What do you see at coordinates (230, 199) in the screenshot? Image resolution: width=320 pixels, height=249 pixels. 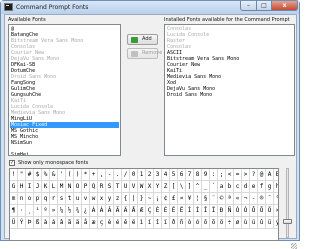 I see `char-cell: ª` at bounding box center [230, 199].